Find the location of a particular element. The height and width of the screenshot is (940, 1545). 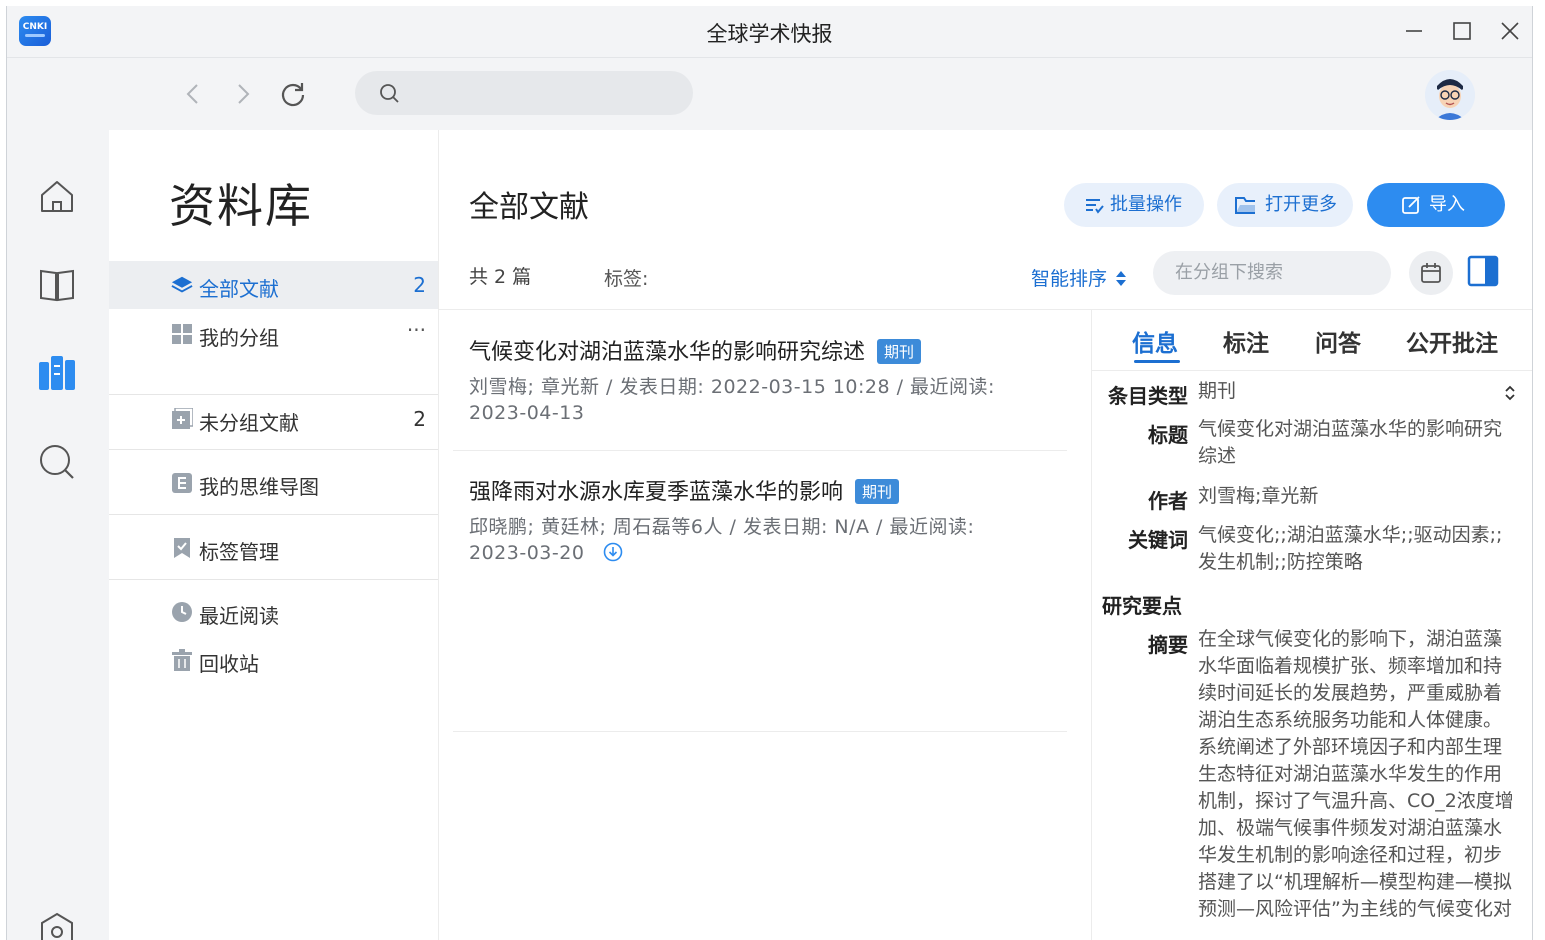

sort-caret-icon is located at coordinates (1121, 278).